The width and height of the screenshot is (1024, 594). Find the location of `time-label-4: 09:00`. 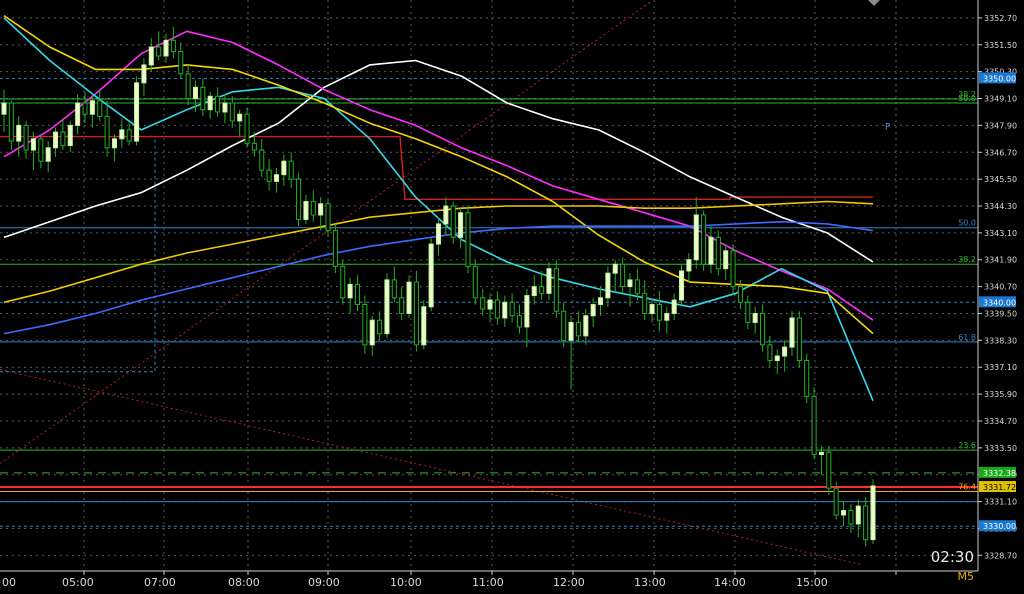

time-label-4: 09:00 is located at coordinates (324, 582).